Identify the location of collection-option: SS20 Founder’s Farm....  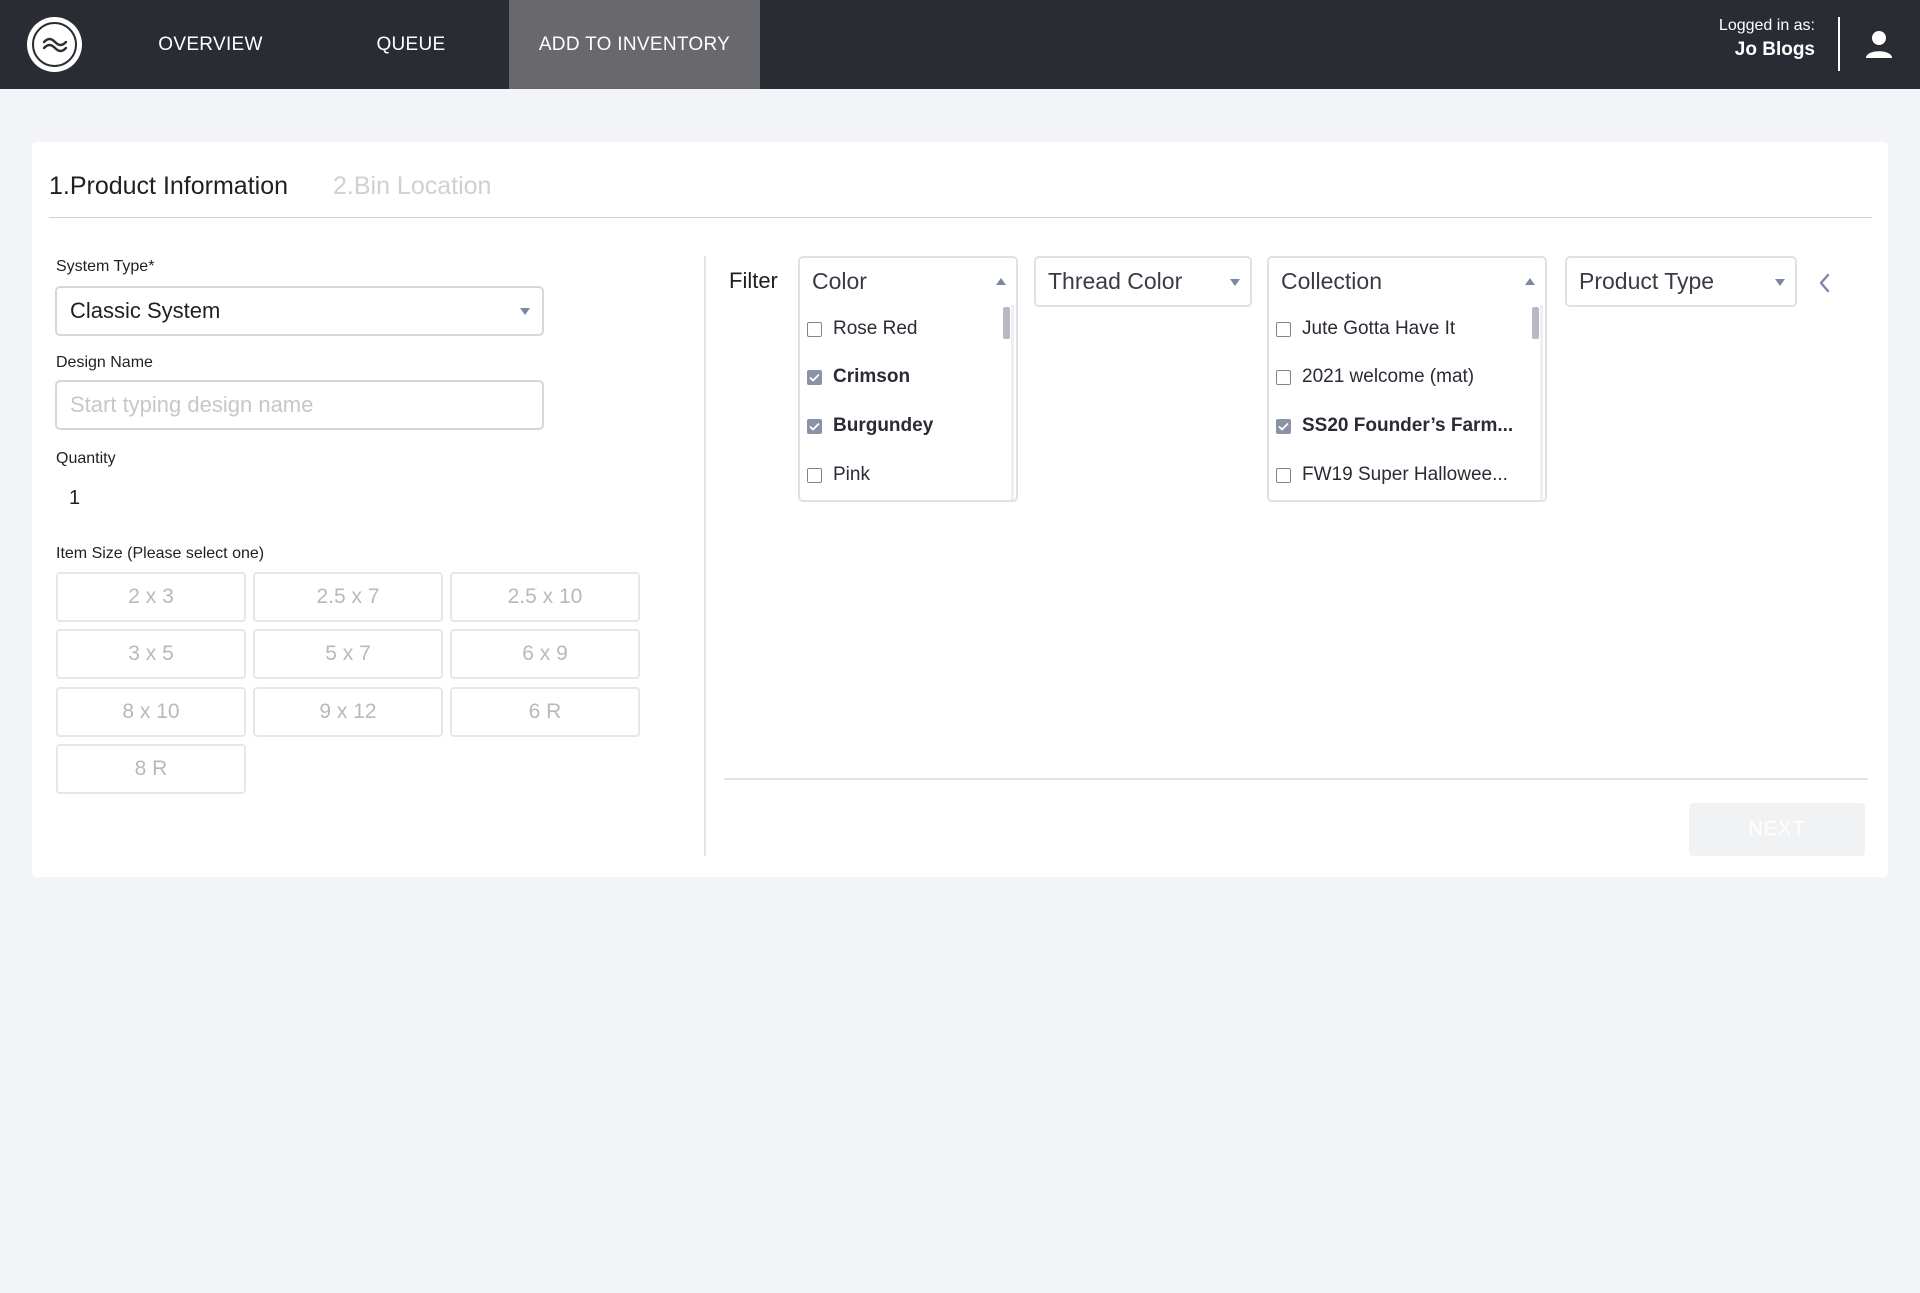
(1394, 426).